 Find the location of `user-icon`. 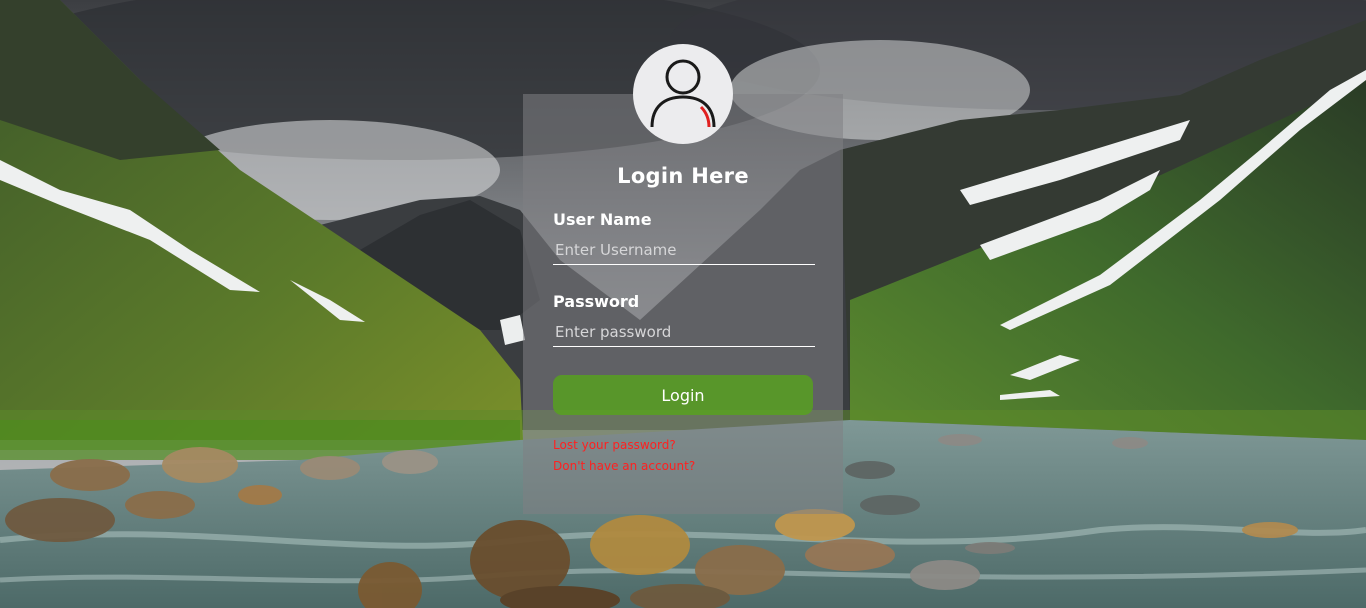

user-icon is located at coordinates (683, 94).